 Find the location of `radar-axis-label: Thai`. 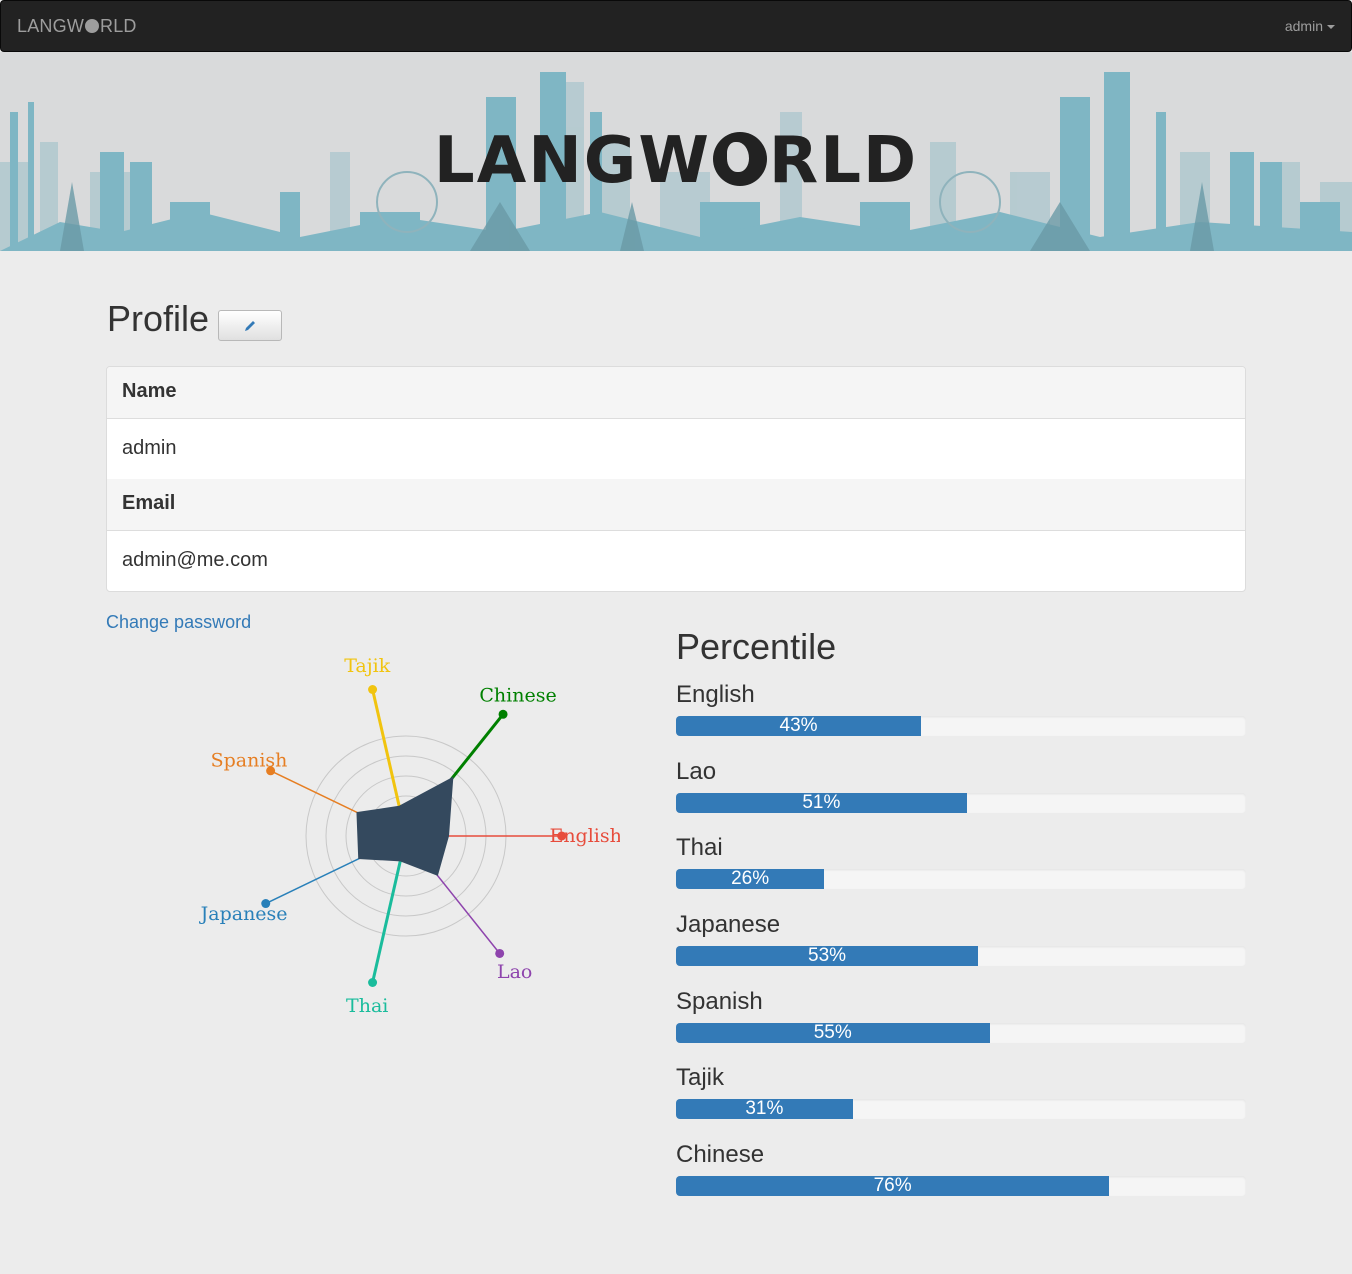

radar-axis-label: Thai is located at coordinates (367, 1006).